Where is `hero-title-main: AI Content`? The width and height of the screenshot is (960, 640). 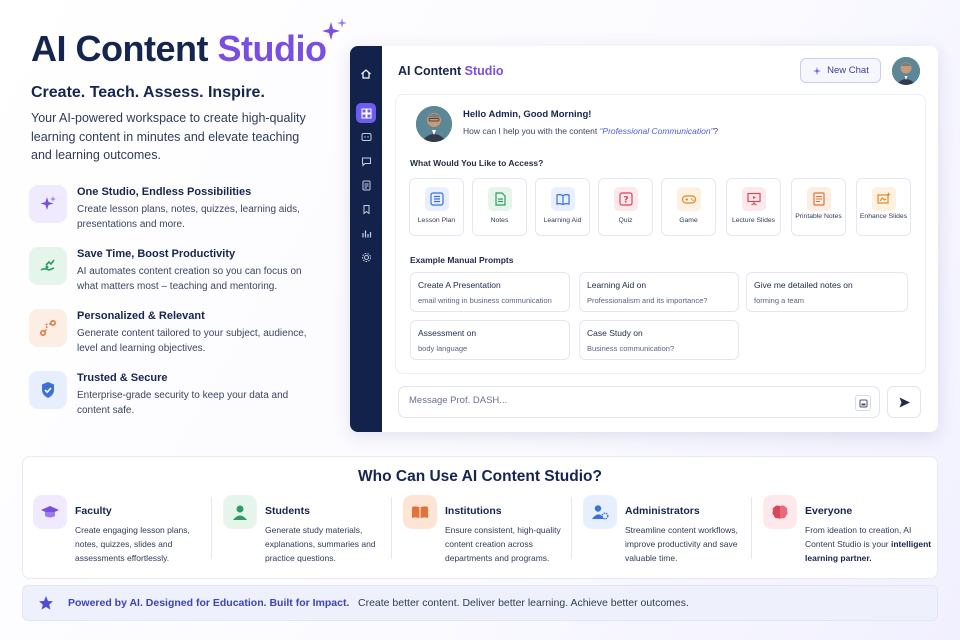
hero-title-main: AI Content is located at coordinates (119, 48).